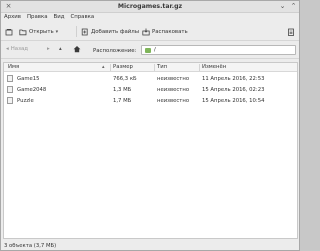  I want to click on file-size: 766,3 кБ, so click(125, 79).